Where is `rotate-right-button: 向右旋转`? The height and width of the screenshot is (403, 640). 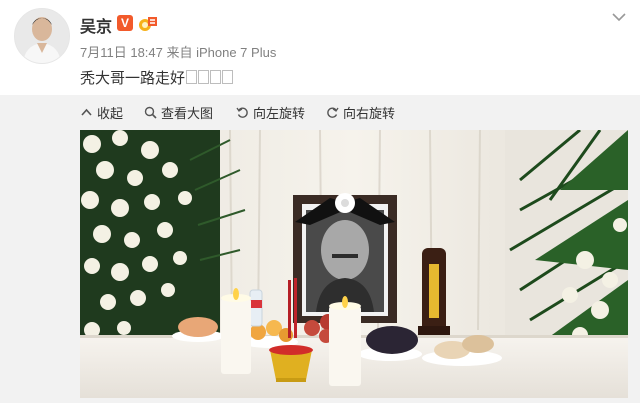 rotate-right-button: 向右旋转 is located at coordinates (360, 112).